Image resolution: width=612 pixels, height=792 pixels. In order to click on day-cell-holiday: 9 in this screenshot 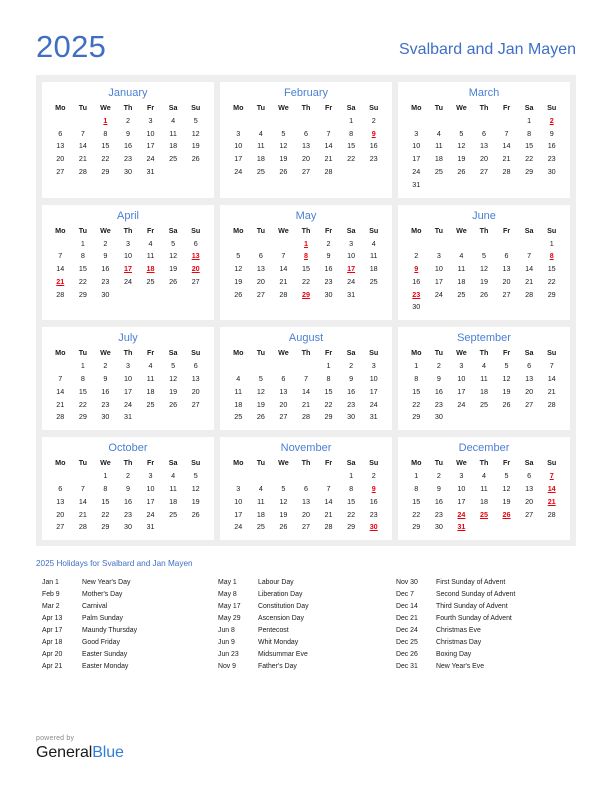, I will do `click(373, 133)`.